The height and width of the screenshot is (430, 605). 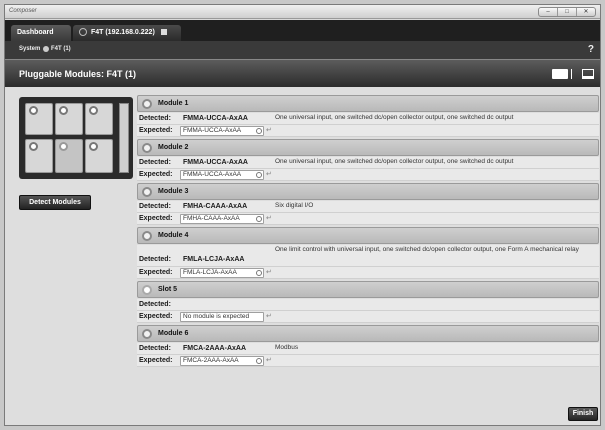 I want to click on device-icon, so click(x=83, y=32).